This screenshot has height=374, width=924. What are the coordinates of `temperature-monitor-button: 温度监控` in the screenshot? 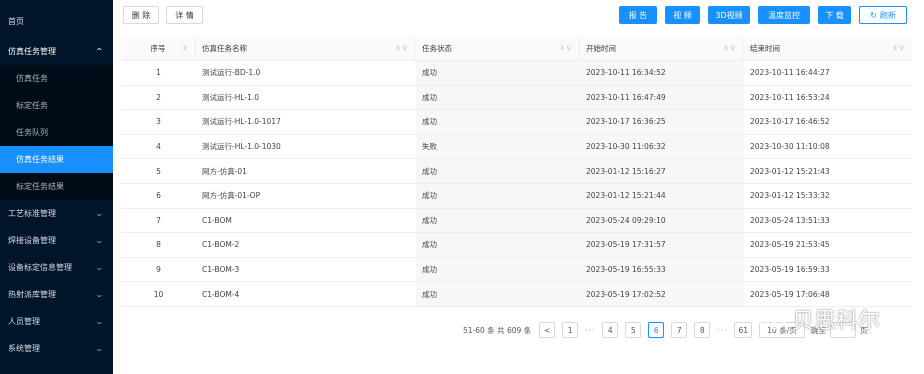 It's located at (784, 15).